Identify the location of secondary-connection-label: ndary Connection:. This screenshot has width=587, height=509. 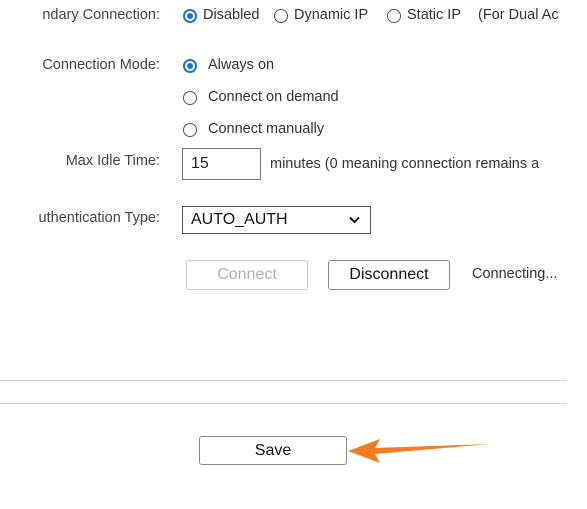
(101, 15).